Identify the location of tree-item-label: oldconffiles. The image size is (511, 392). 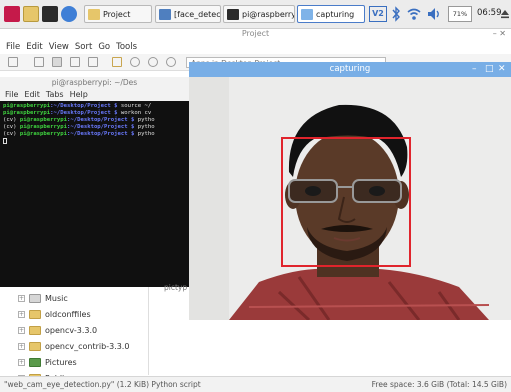
(68, 314).